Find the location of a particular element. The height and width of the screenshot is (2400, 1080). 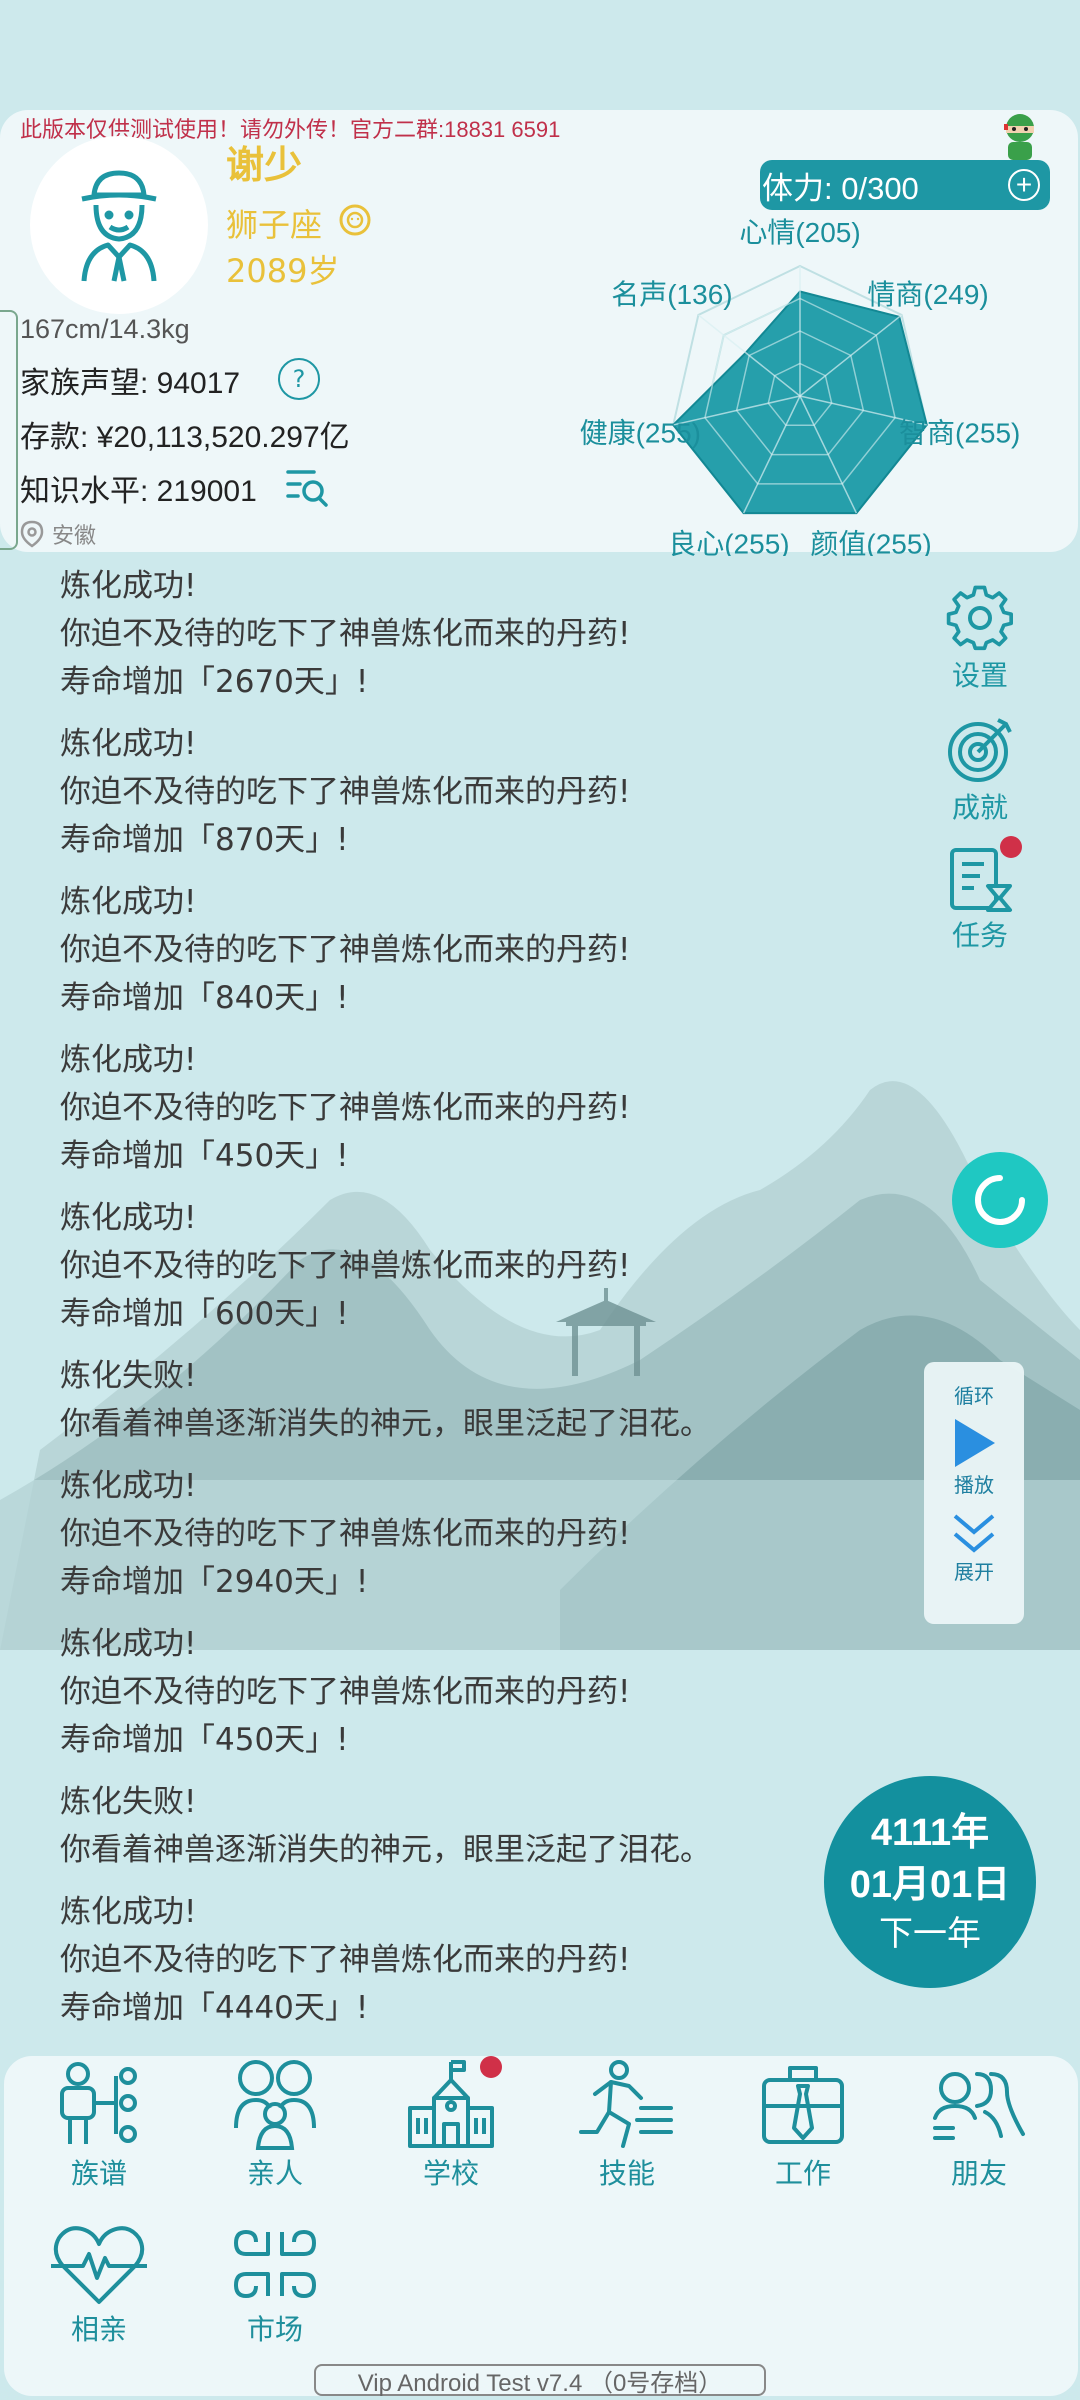

radar-label: 良心(255) is located at coordinates (728, 542).